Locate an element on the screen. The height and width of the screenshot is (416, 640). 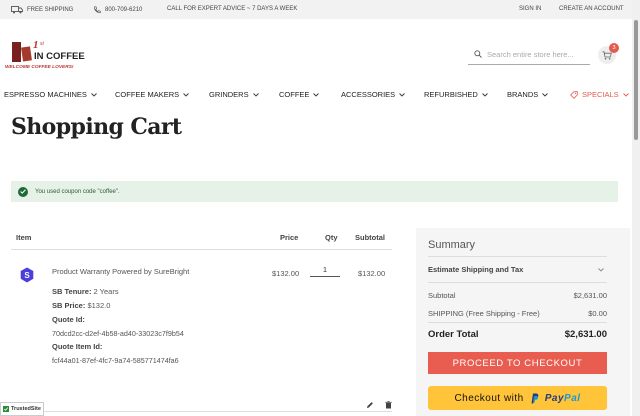
nav-item-brands: BRANDS is located at coordinates (528, 94).